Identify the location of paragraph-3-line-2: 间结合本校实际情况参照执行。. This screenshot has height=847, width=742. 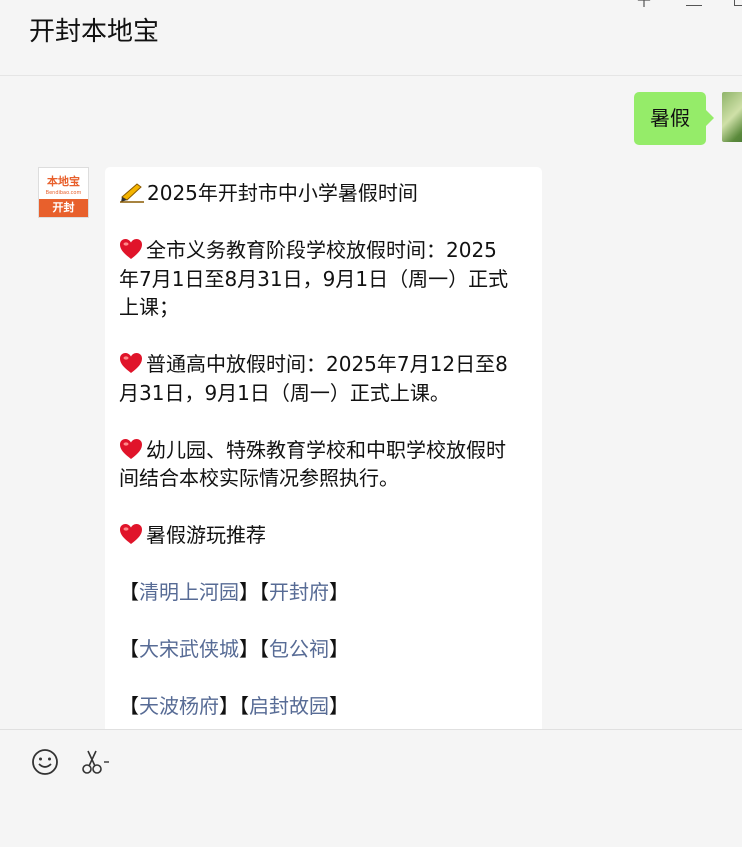
(259, 478).